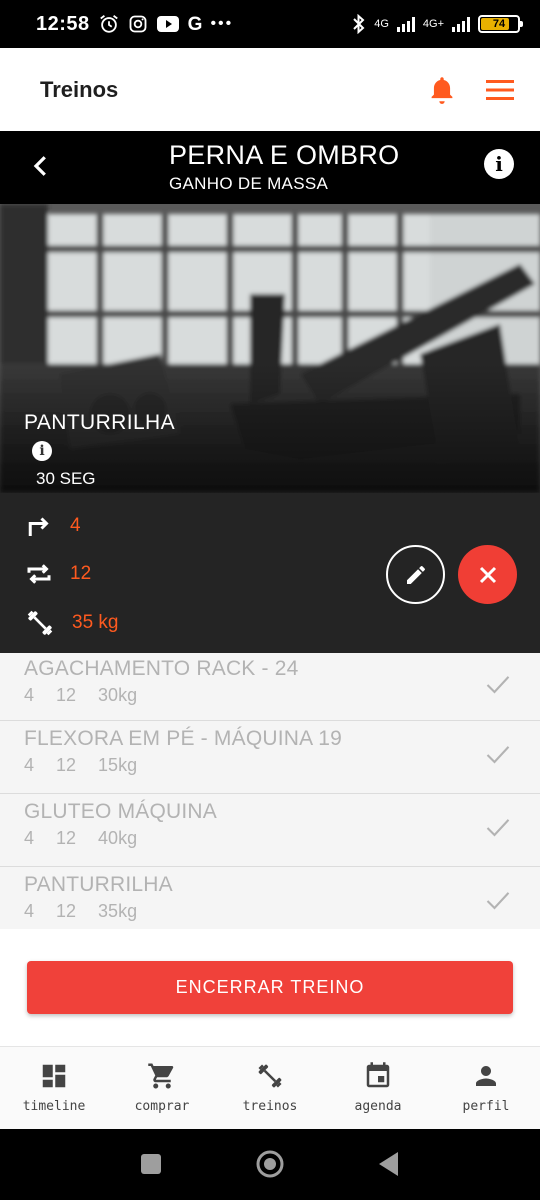 The image size is (540, 1200). Describe the element at coordinates (108, 24) in the screenshot. I see `alarm-icon` at that location.